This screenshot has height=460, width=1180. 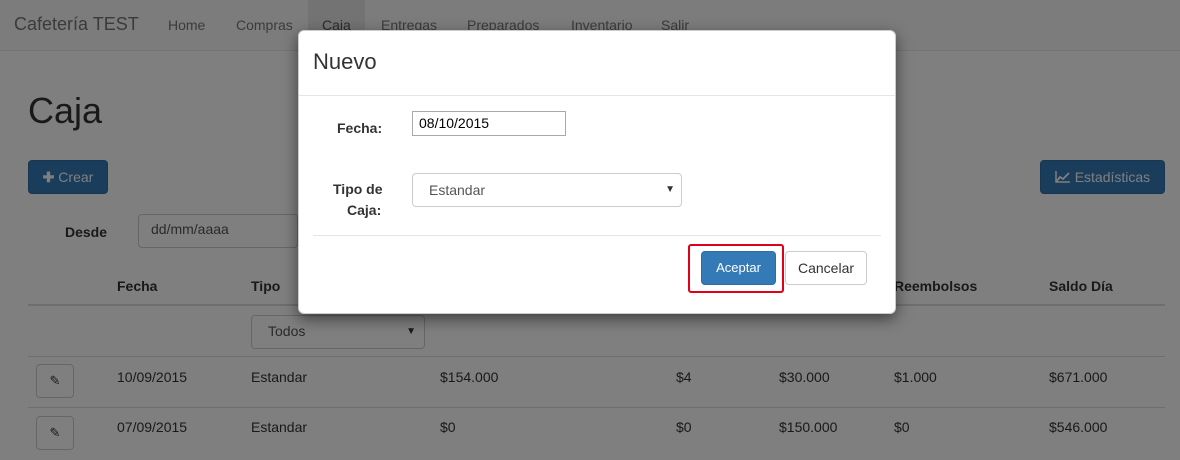 I want to click on tipo-caja-label-line2: Caja:, so click(x=364, y=210).